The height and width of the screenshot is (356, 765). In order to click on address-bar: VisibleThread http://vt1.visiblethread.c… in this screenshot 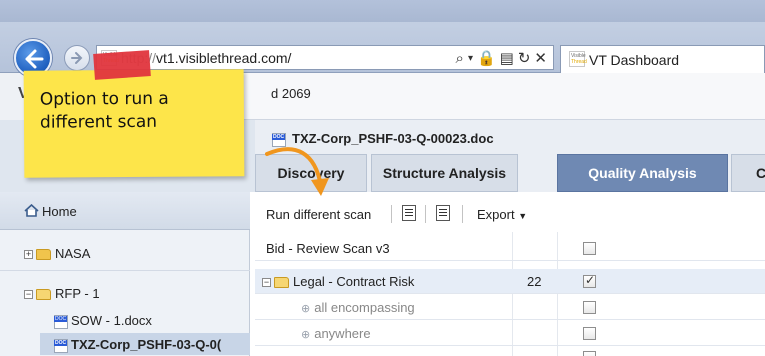, I will do `click(325, 57)`.